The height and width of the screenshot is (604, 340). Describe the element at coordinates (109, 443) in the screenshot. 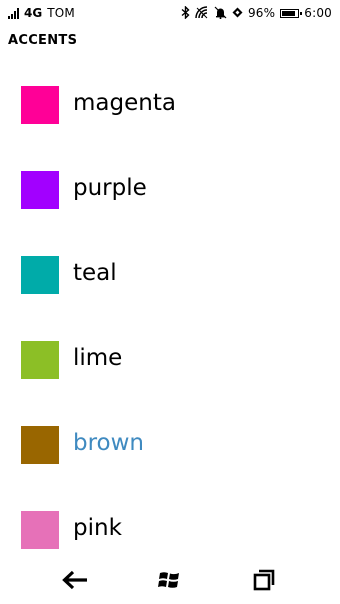

I see `accent-label: brown` at that location.